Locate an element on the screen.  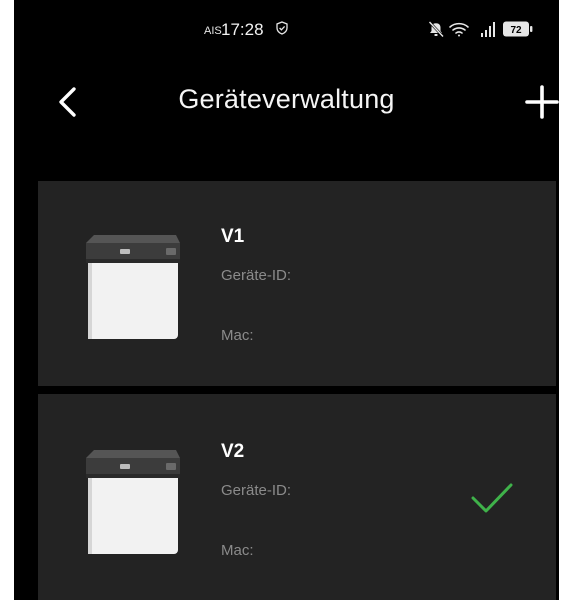
status-icons: 72 is located at coordinates (480, 29).